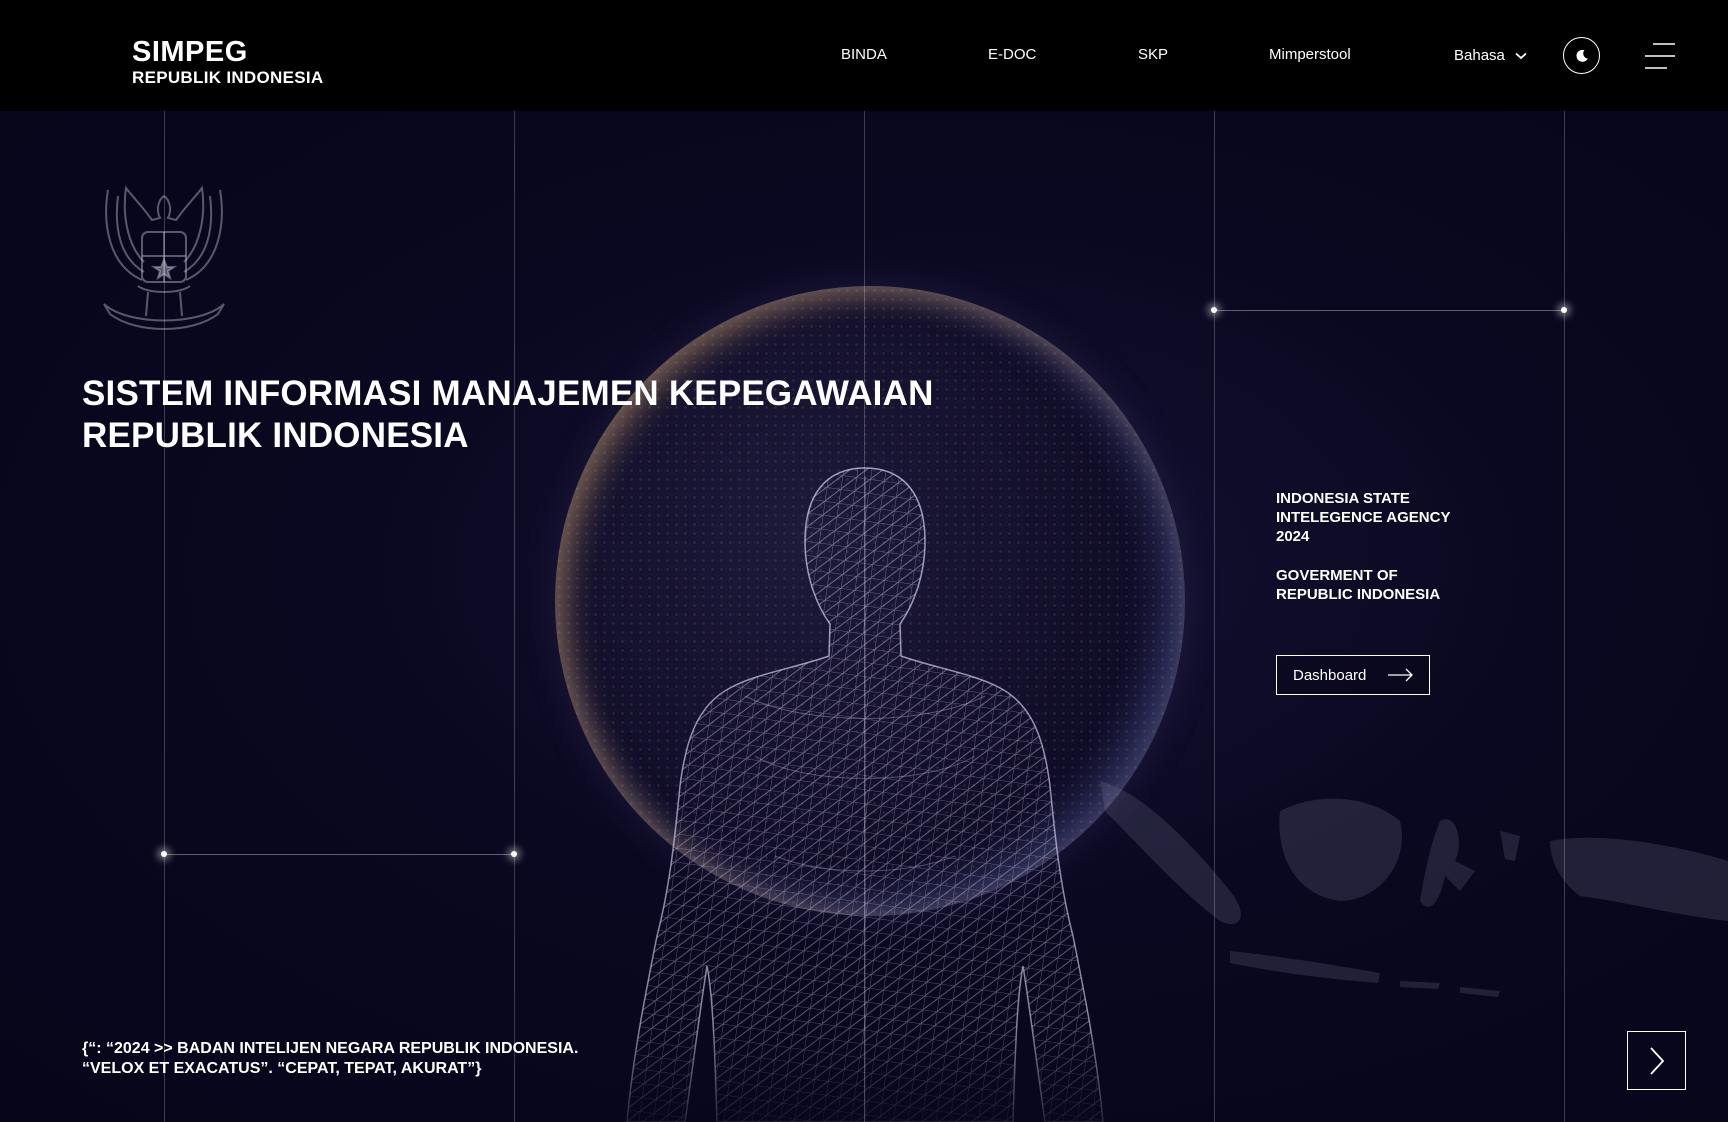 The width and height of the screenshot is (1728, 1122). I want to click on nav-item-binda: BINDA, so click(864, 54).